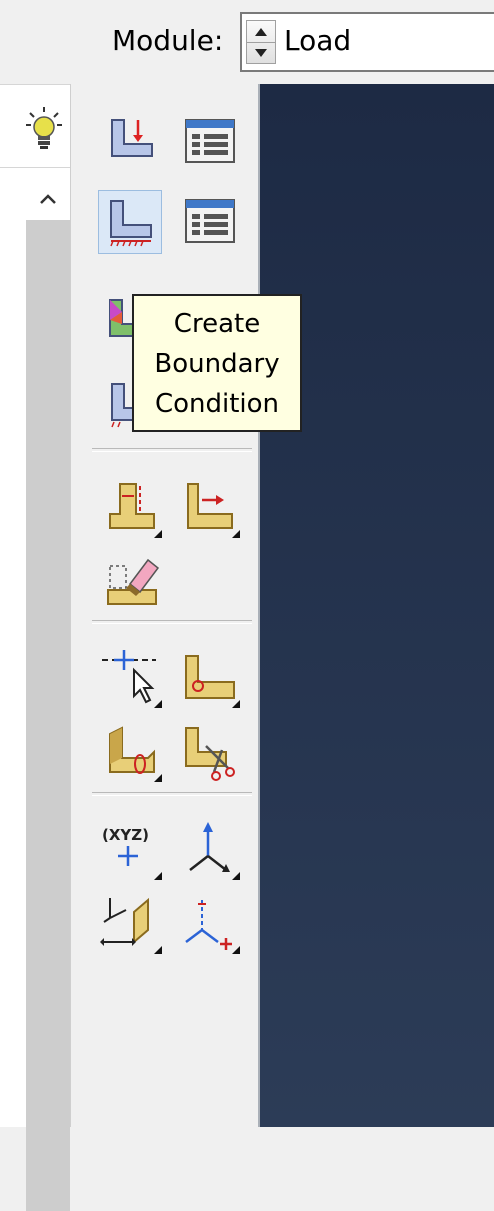 The width and height of the screenshot is (494, 1211). Describe the element at coordinates (132, 924) in the screenshot. I see `create-datum-plane-button` at that location.